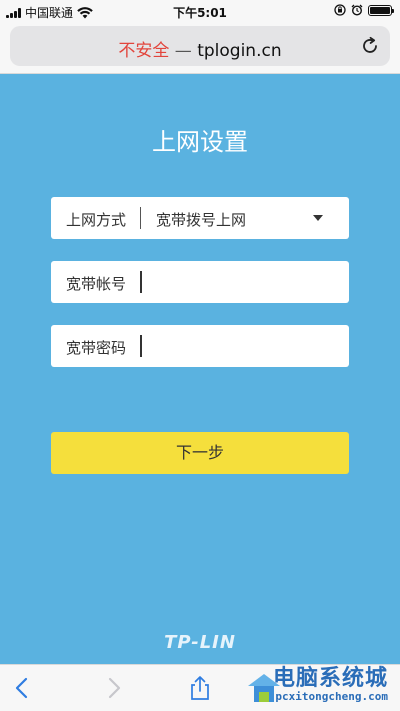 The height and width of the screenshot is (711, 400). What do you see at coordinates (200, 282) in the screenshot?
I see `broadband-account-field: 宽带帐号` at bounding box center [200, 282].